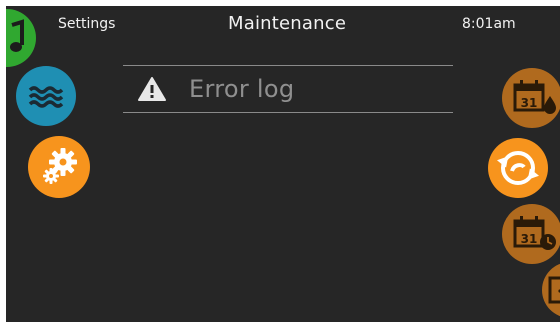 This screenshot has height=322, width=560. I want to click on water-button, so click(46, 96).